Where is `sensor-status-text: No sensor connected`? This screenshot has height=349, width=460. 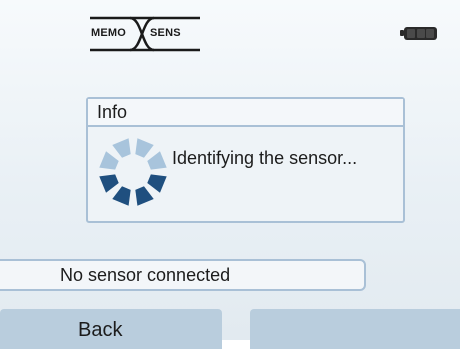
sensor-status-text: No sensor connected is located at coordinates (145, 274).